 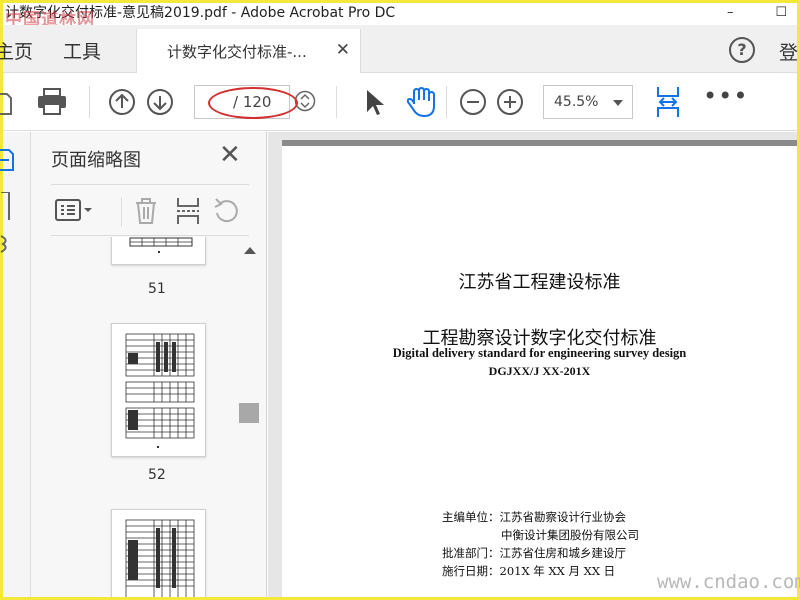 I want to click on thumbnail-scrollbar, so click(x=249, y=417).